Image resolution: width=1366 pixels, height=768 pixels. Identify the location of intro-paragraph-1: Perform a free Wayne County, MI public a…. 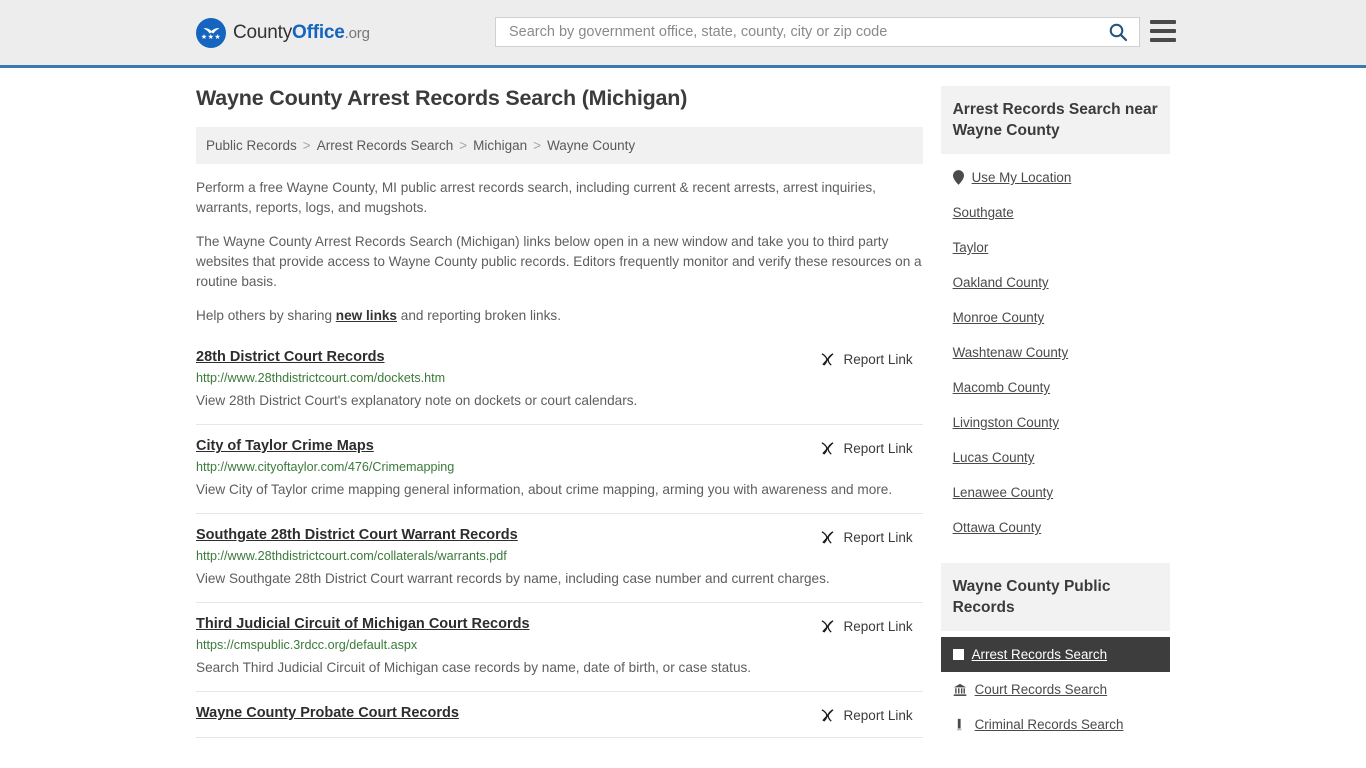
(536, 197).